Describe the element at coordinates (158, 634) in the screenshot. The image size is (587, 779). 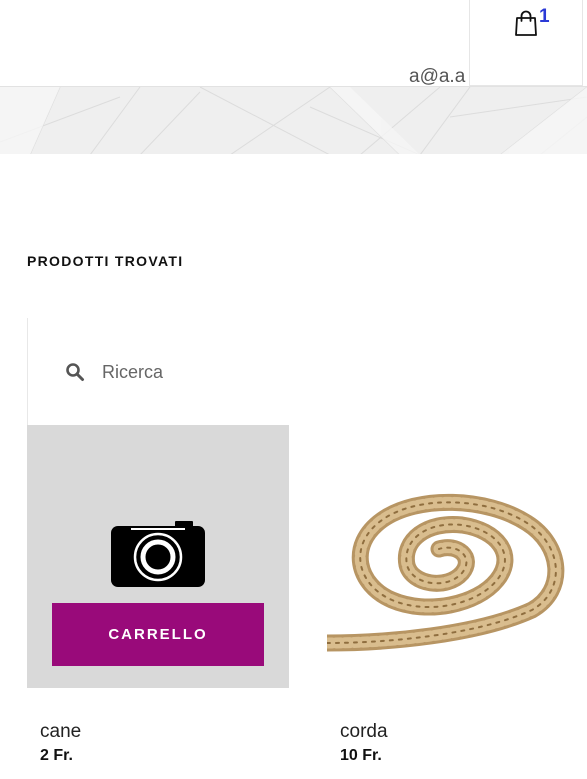
I see `add-to-cart-button: CARRELLO` at that location.